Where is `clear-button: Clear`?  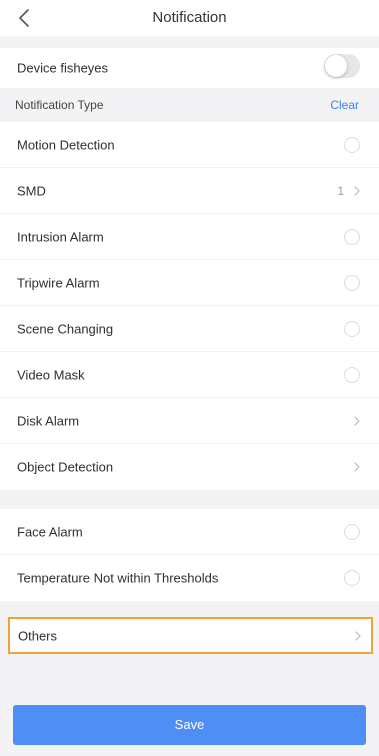
clear-button: Clear is located at coordinates (344, 105).